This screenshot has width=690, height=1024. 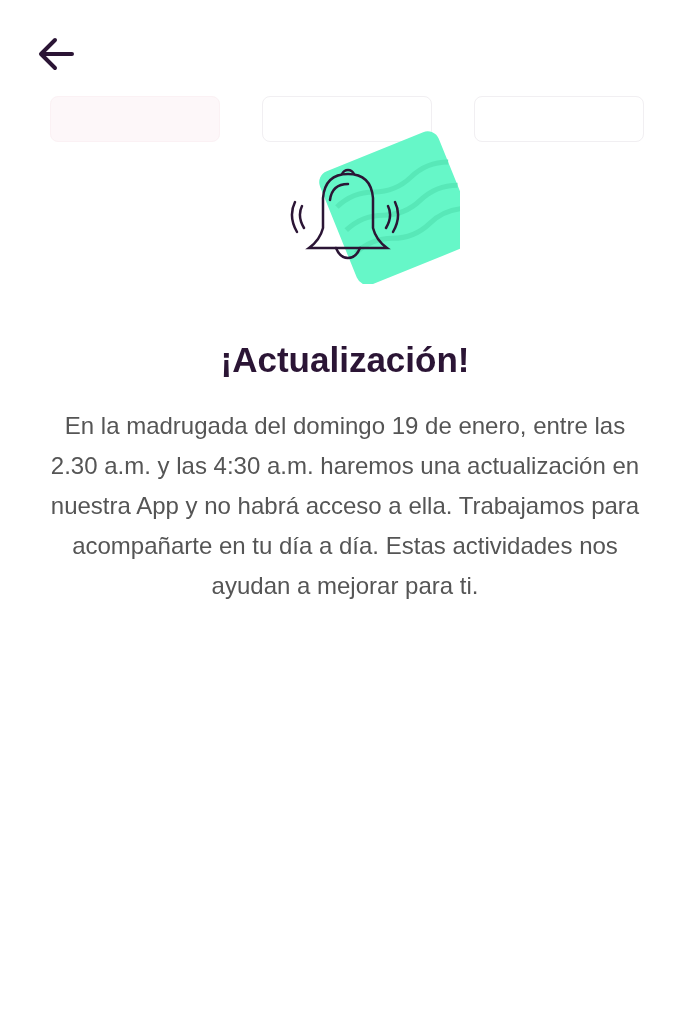 I want to click on back-arrow-icon, so click(x=57, y=54).